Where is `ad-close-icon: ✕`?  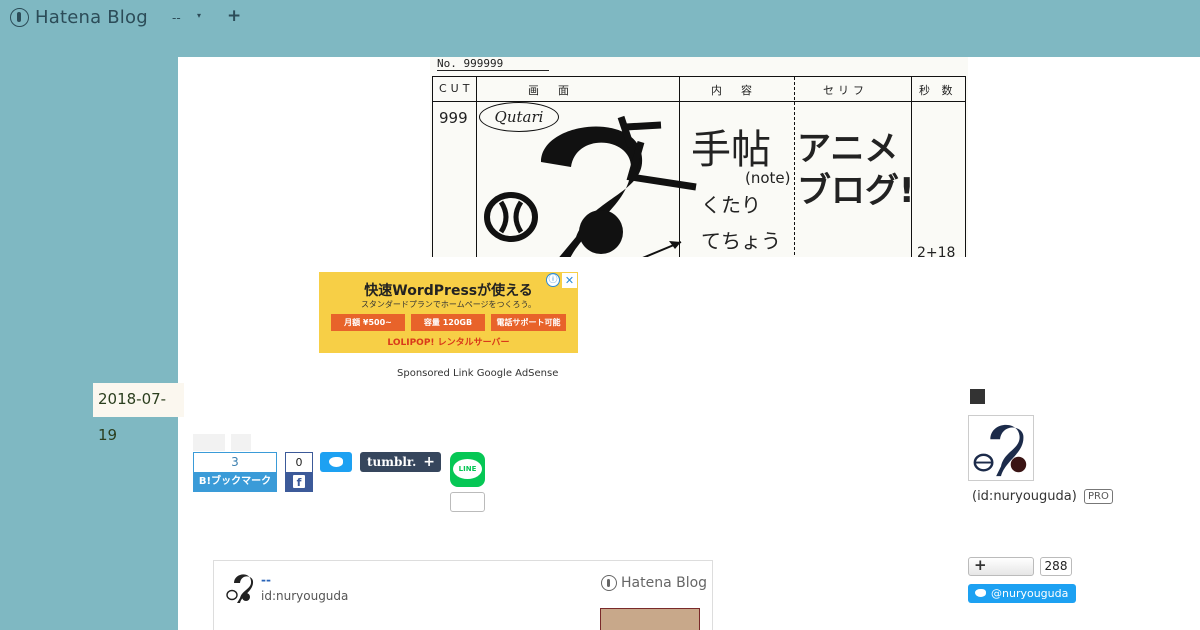 ad-close-icon: ✕ is located at coordinates (569, 280).